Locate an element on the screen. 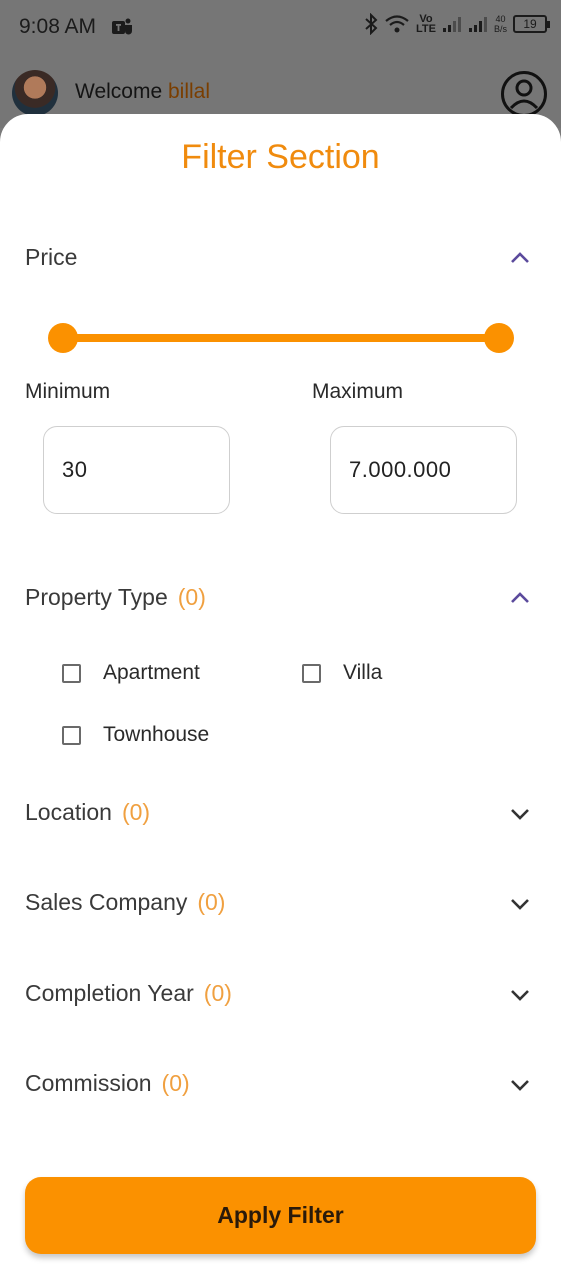 Image resolution: width=561 pixels, height=1280 pixels. section-title: Commission is located at coordinates (88, 1083).